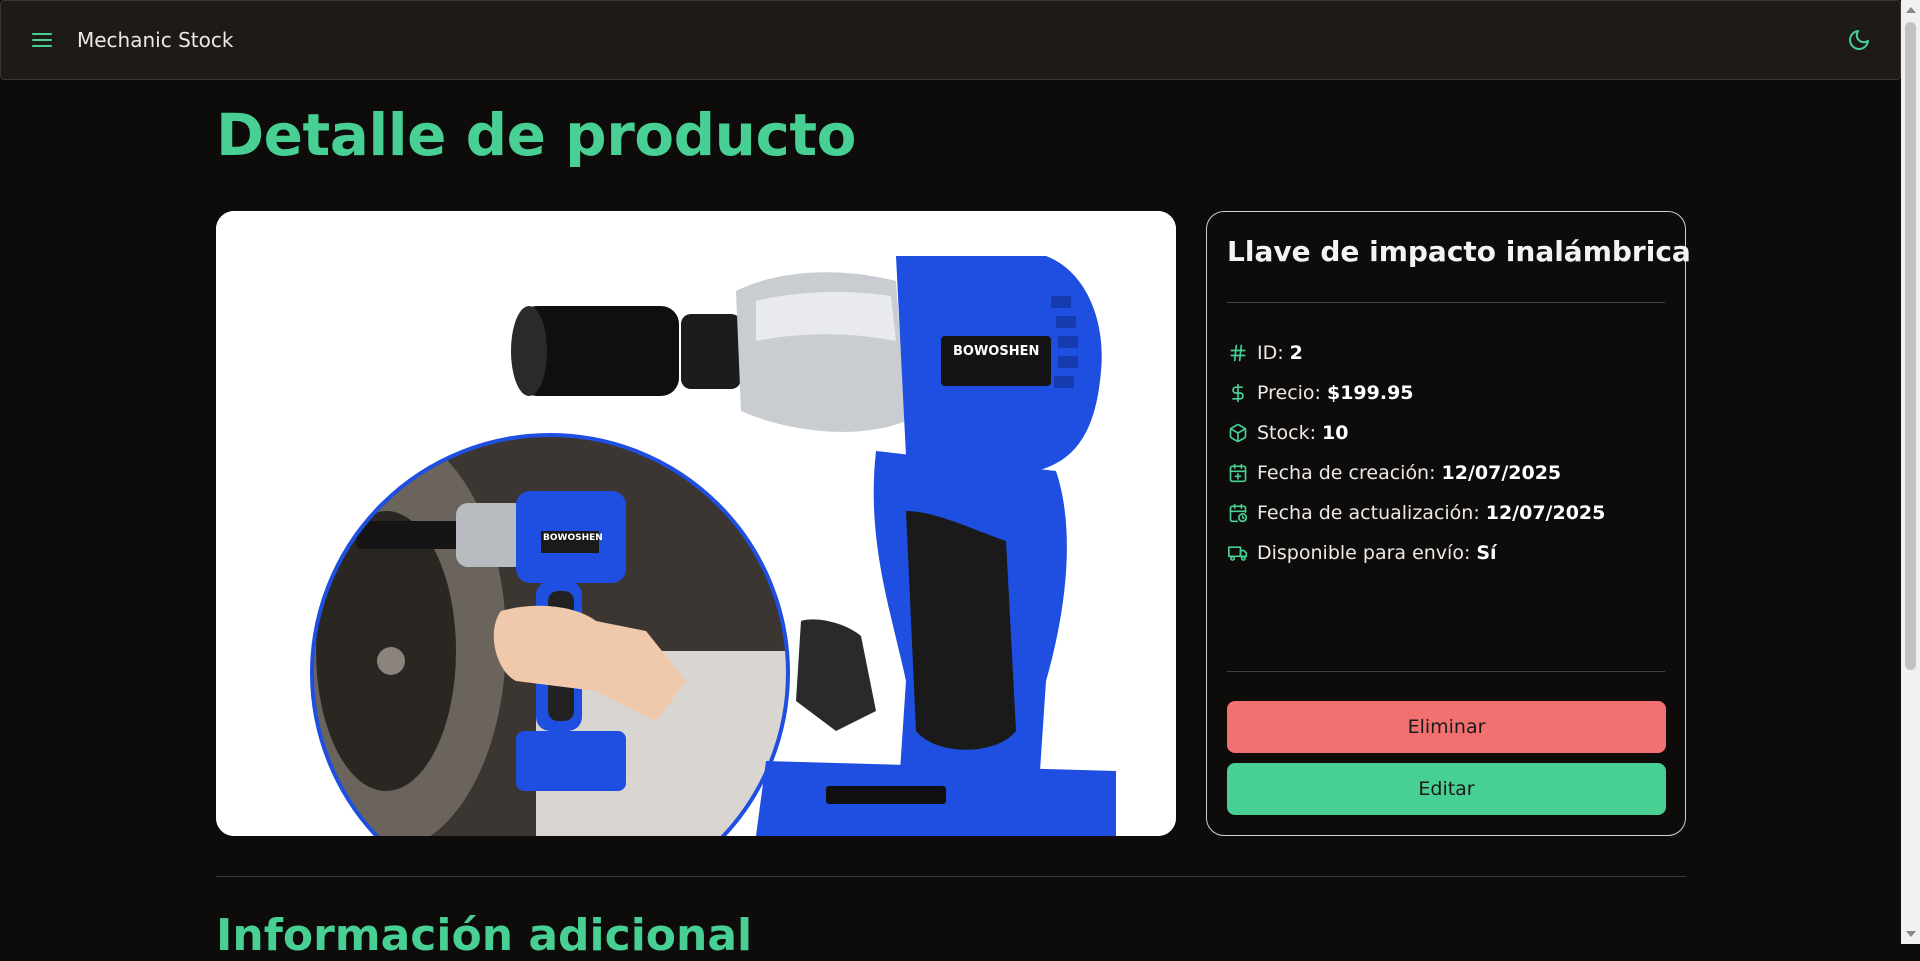 This screenshot has width=1920, height=961. What do you see at coordinates (1270, 353) in the screenshot?
I see `spec-label: ID:` at bounding box center [1270, 353].